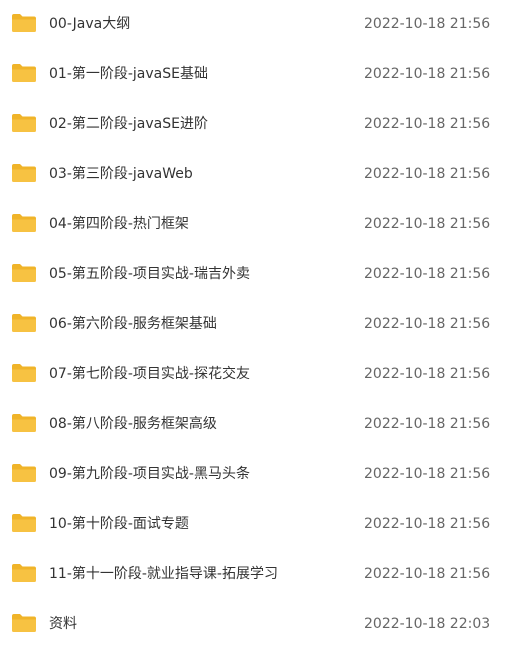 This screenshot has height=650, width=525. I want to click on file-row: 11-第十一阶段-就业指导课-拓展学习 2022-10-18 21:56, so click(262, 575).